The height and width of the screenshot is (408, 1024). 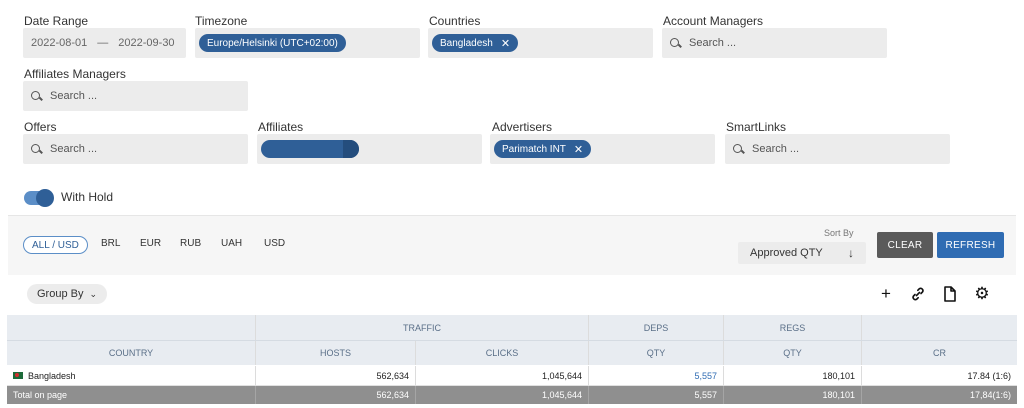 I want to click on currency-usd: USD, so click(x=274, y=243).